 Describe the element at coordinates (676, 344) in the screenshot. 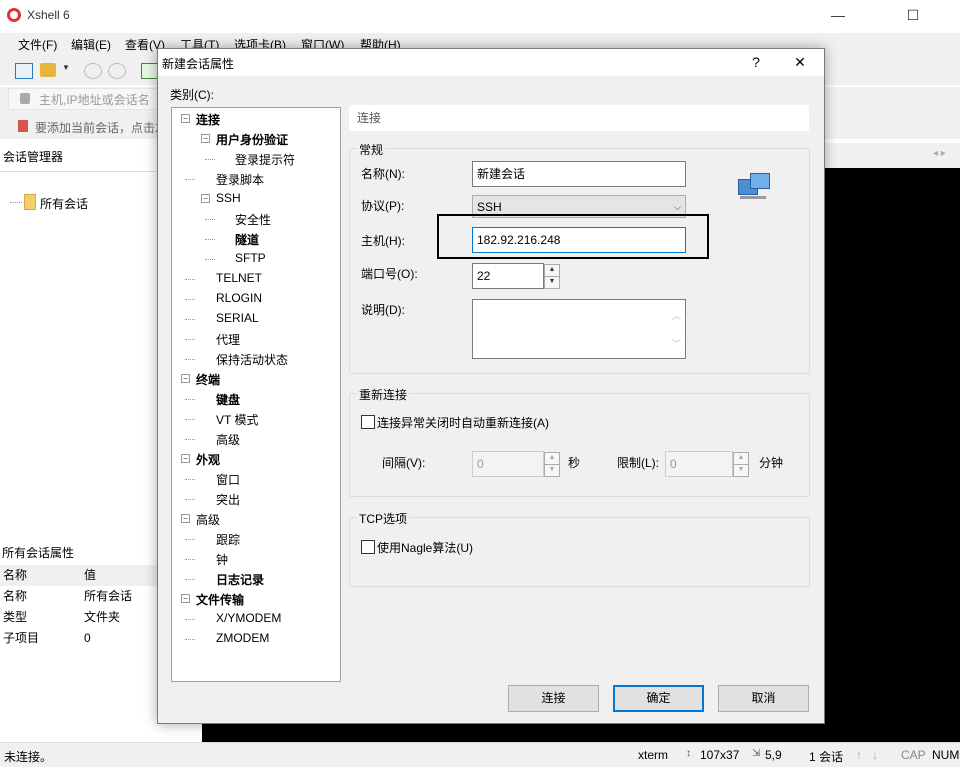

I see `scroll-down-icon: ﹀` at that location.